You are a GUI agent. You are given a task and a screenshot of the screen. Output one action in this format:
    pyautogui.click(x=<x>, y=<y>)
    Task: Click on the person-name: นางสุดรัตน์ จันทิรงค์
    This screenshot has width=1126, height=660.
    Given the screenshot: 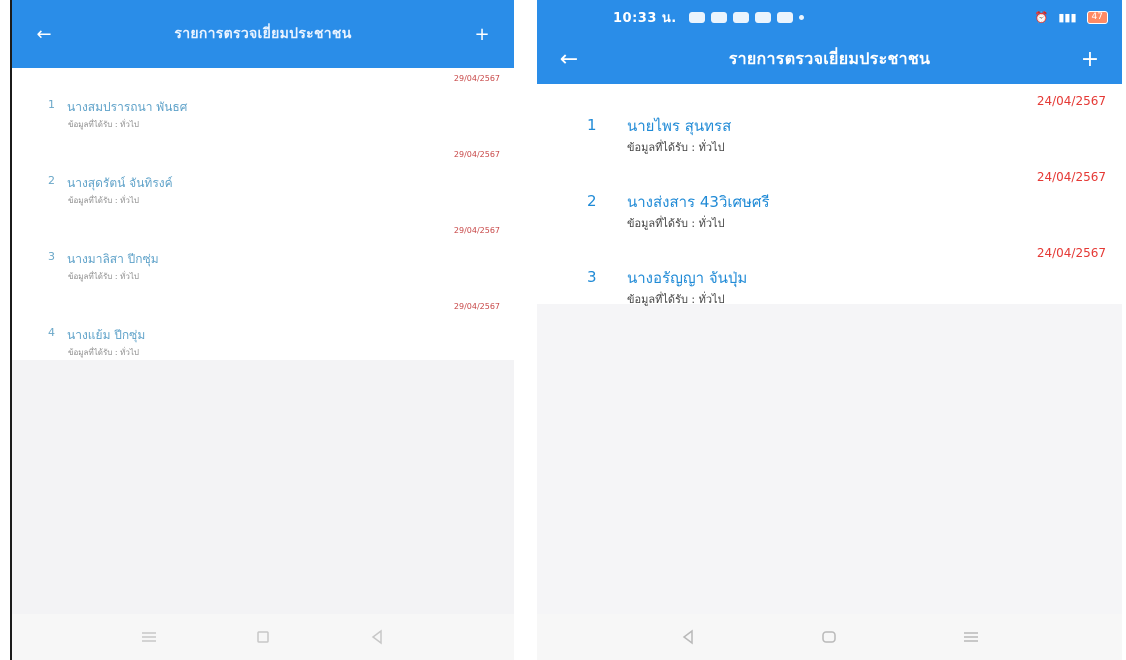 What is the action you would take?
    pyautogui.click(x=120, y=183)
    